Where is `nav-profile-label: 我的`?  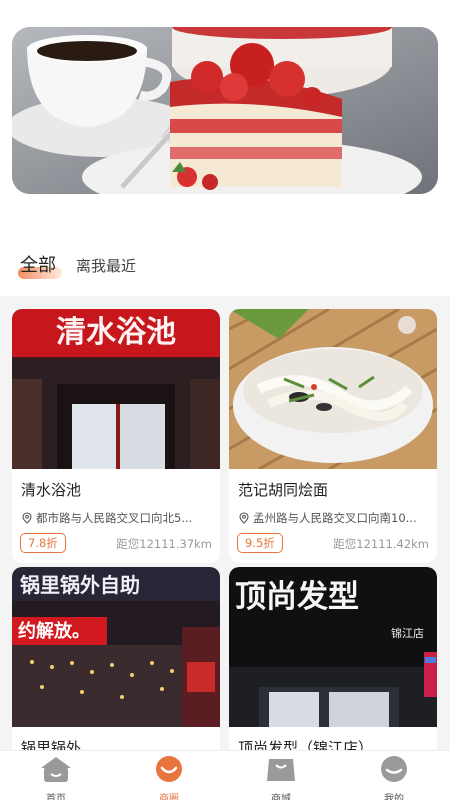 nav-profile-label: 我的 is located at coordinates (394, 797).